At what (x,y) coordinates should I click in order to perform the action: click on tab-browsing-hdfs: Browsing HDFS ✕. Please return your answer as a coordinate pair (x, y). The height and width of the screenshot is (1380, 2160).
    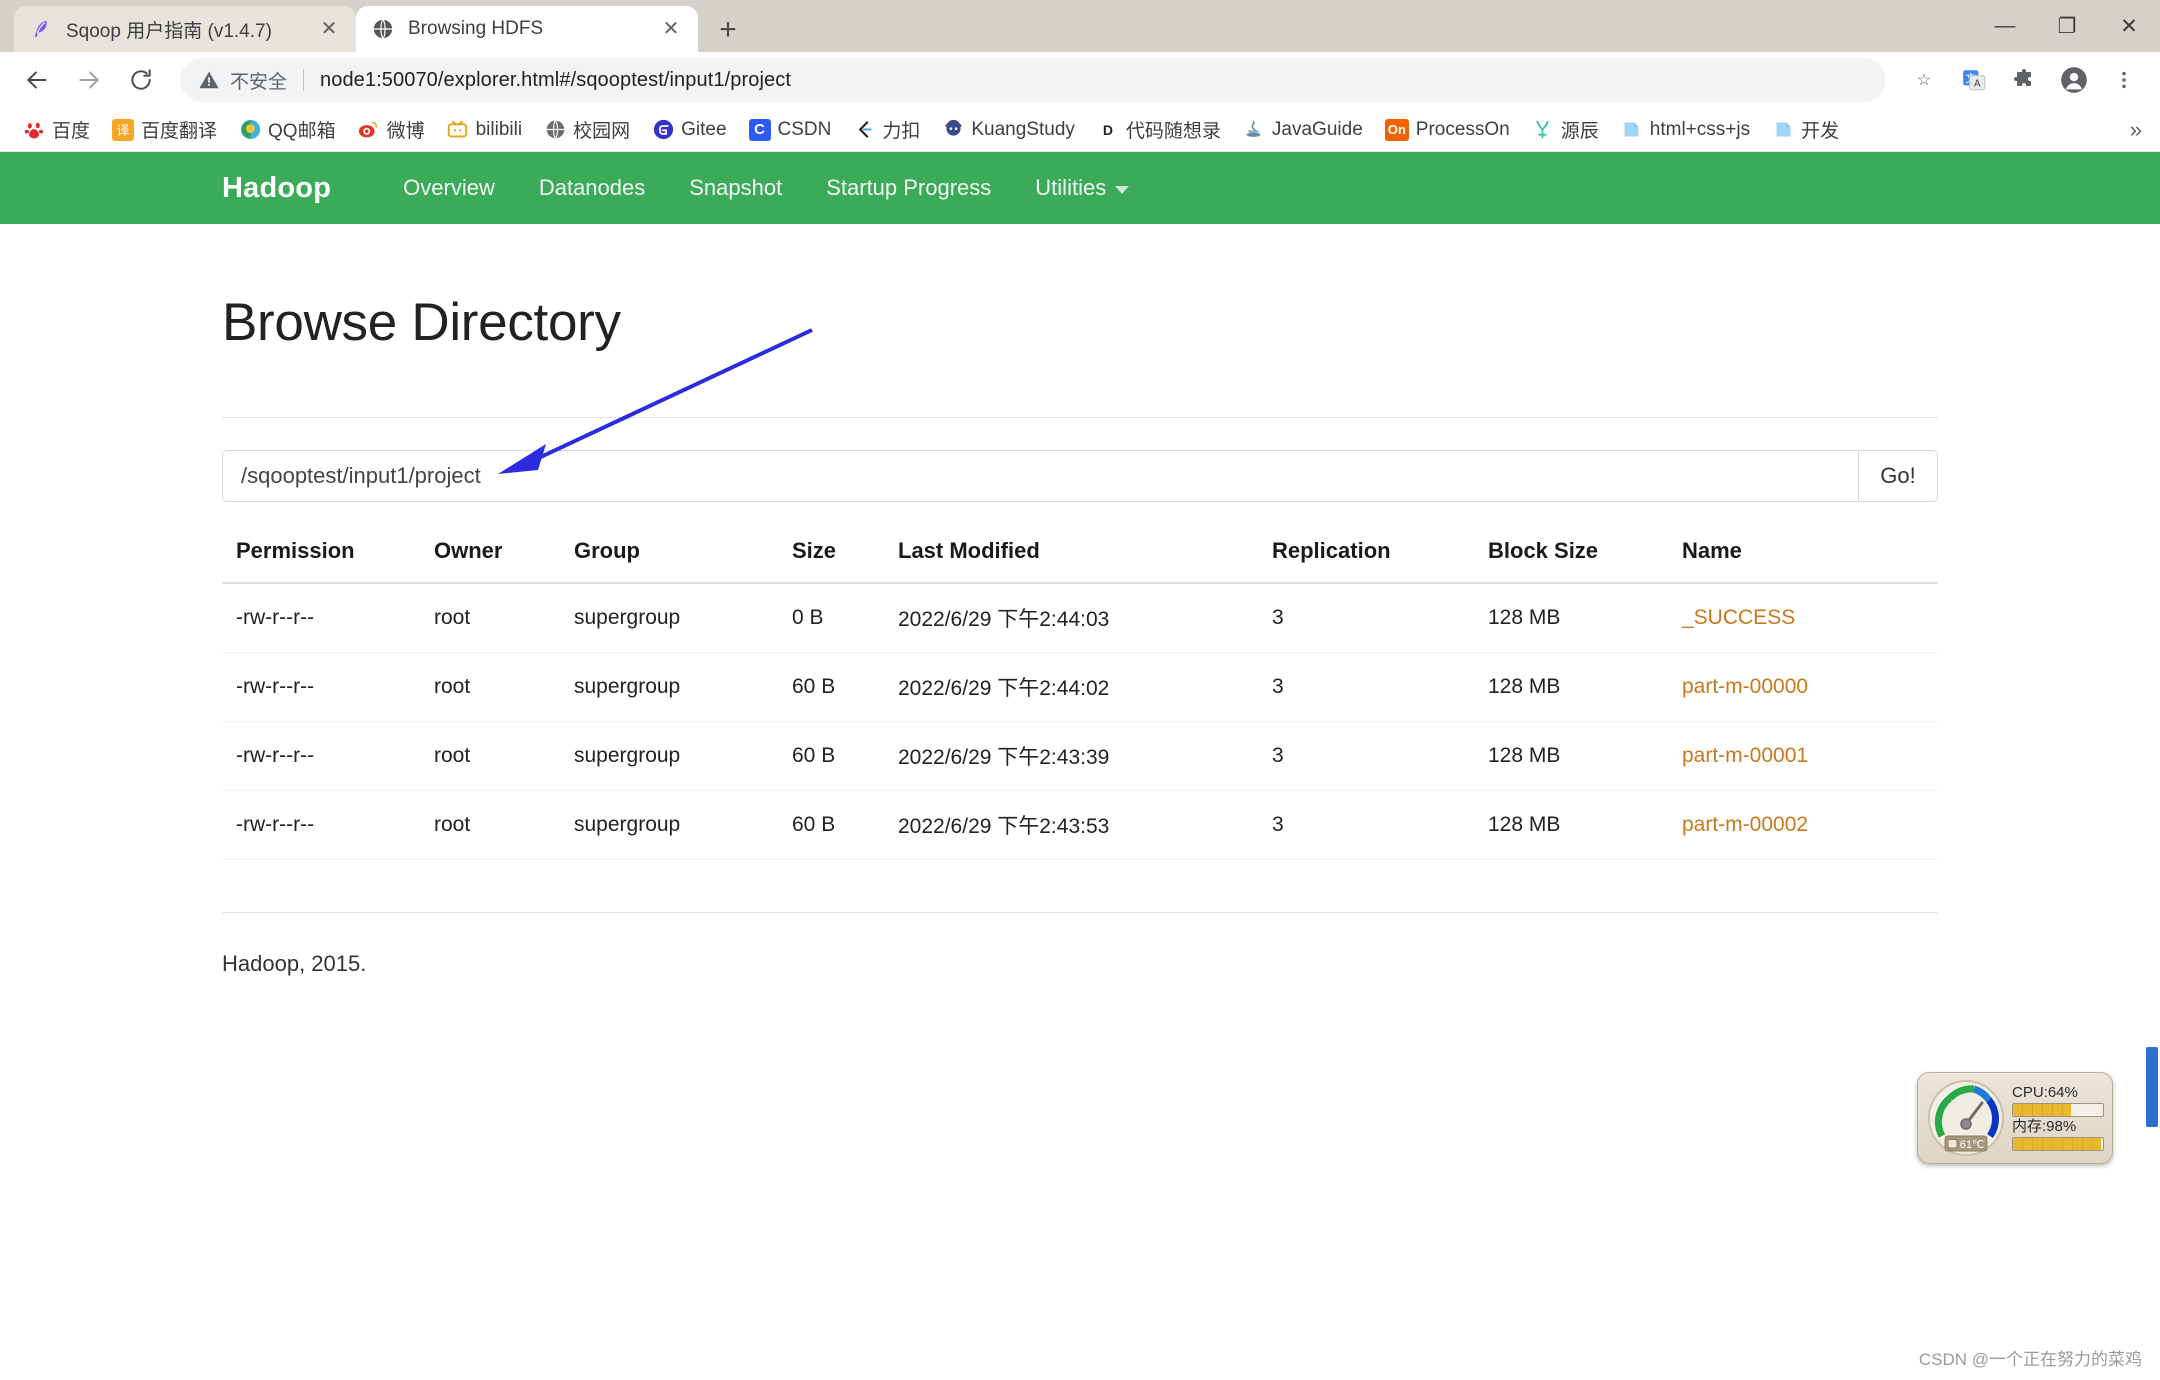
    Looking at the image, I should click on (527, 29).